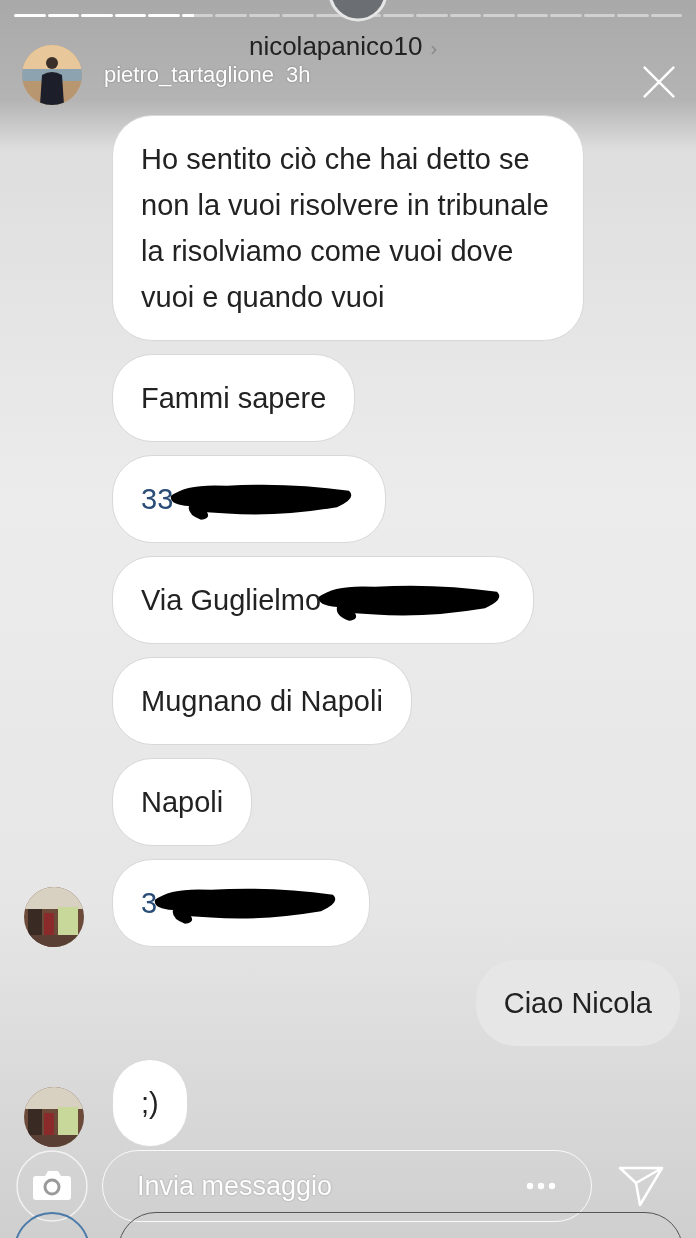  What do you see at coordinates (541, 1186) in the screenshot?
I see `more-icon` at bounding box center [541, 1186].